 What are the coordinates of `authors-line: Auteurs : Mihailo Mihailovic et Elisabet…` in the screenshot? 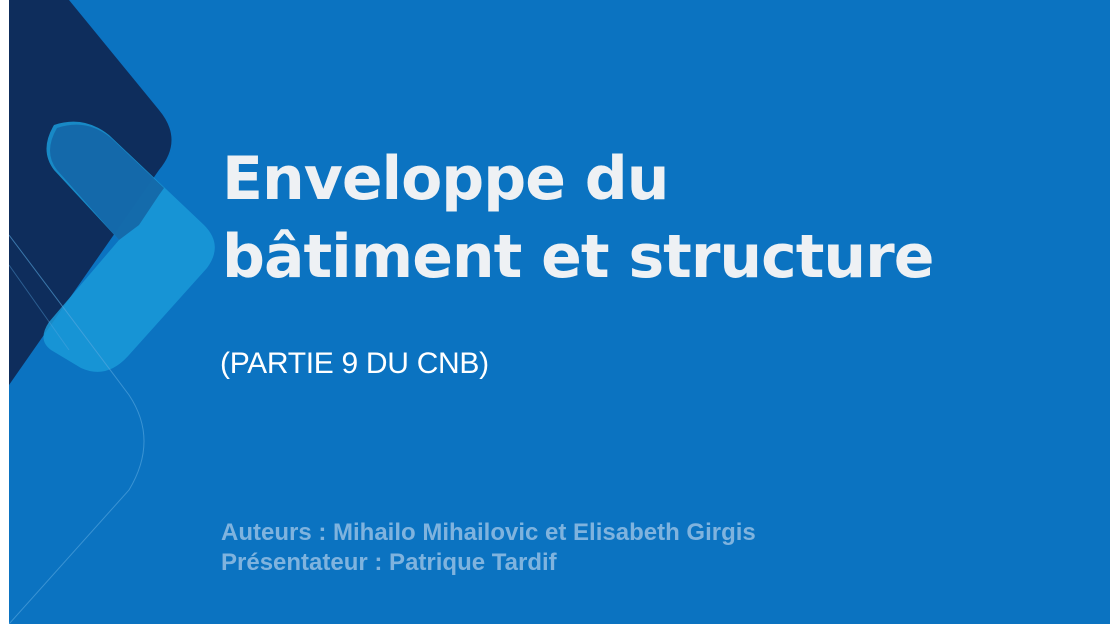 It's located at (488, 532).